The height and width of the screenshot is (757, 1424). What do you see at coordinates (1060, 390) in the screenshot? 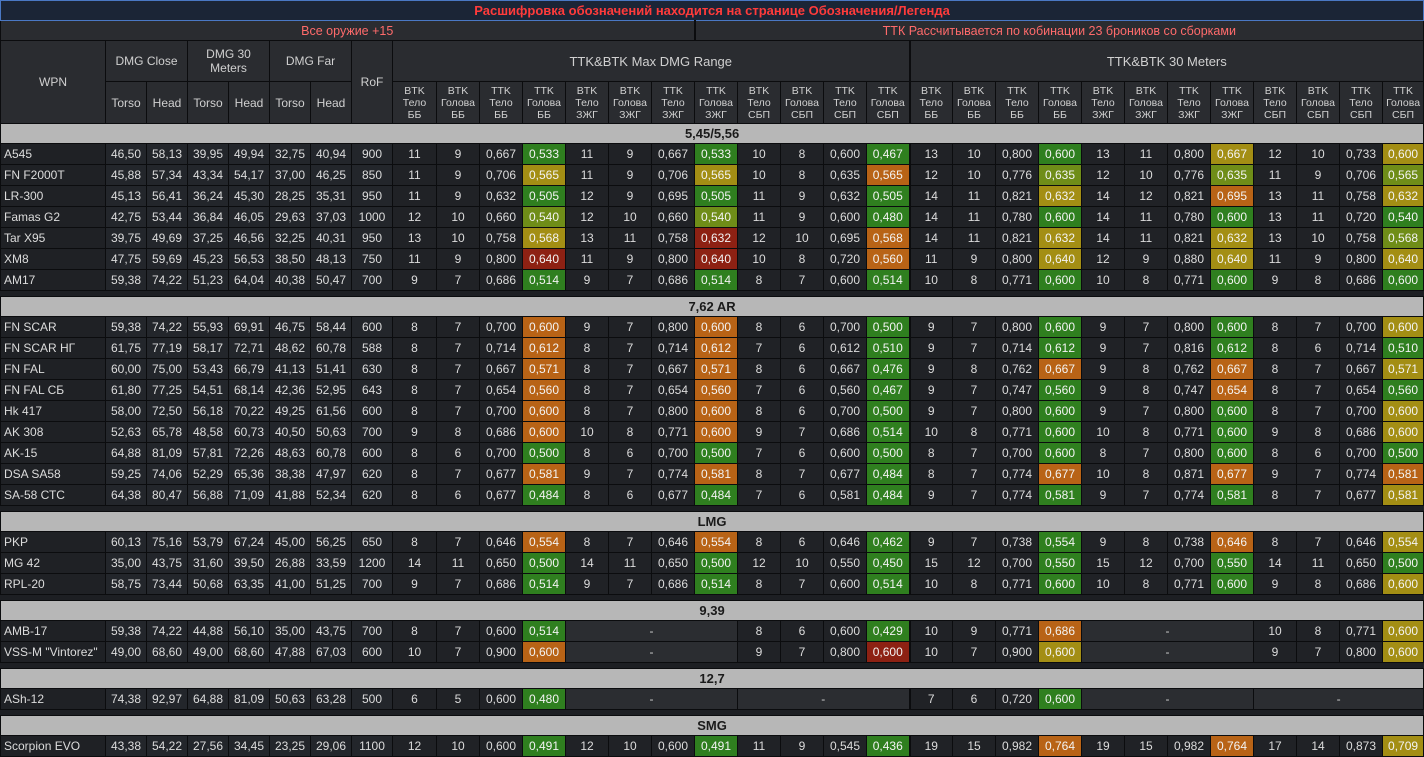
I see `m30-cell: 0,560` at bounding box center [1060, 390].